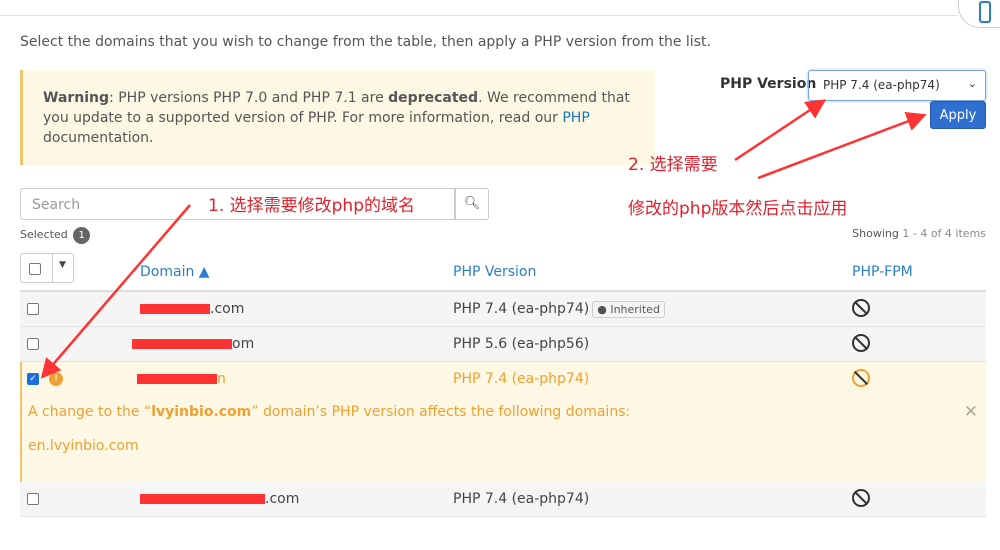 The width and height of the screenshot is (1000, 550). What do you see at coordinates (780, 130) in the screenshot?
I see `arrow-to-select` at bounding box center [780, 130].